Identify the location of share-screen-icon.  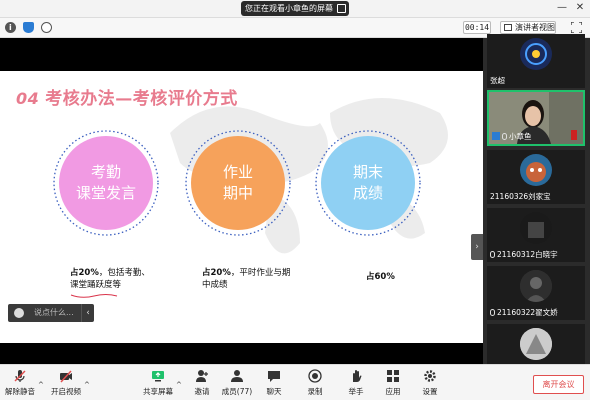
(158, 376).